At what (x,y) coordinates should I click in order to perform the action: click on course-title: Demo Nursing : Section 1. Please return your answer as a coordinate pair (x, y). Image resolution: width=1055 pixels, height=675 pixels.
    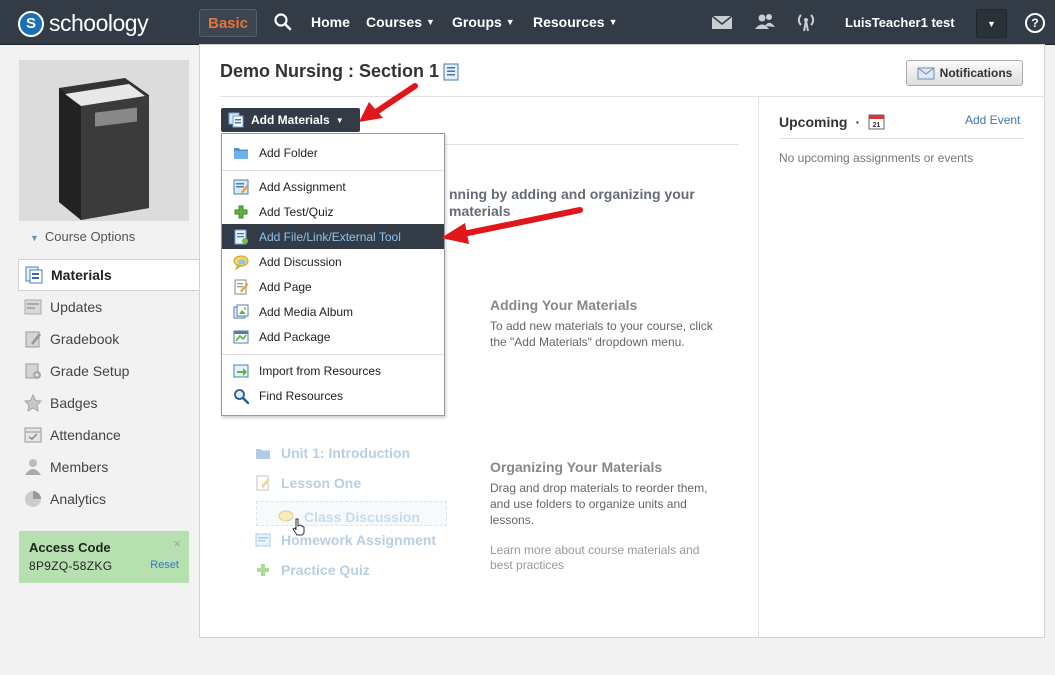
    Looking at the image, I should click on (330, 71).